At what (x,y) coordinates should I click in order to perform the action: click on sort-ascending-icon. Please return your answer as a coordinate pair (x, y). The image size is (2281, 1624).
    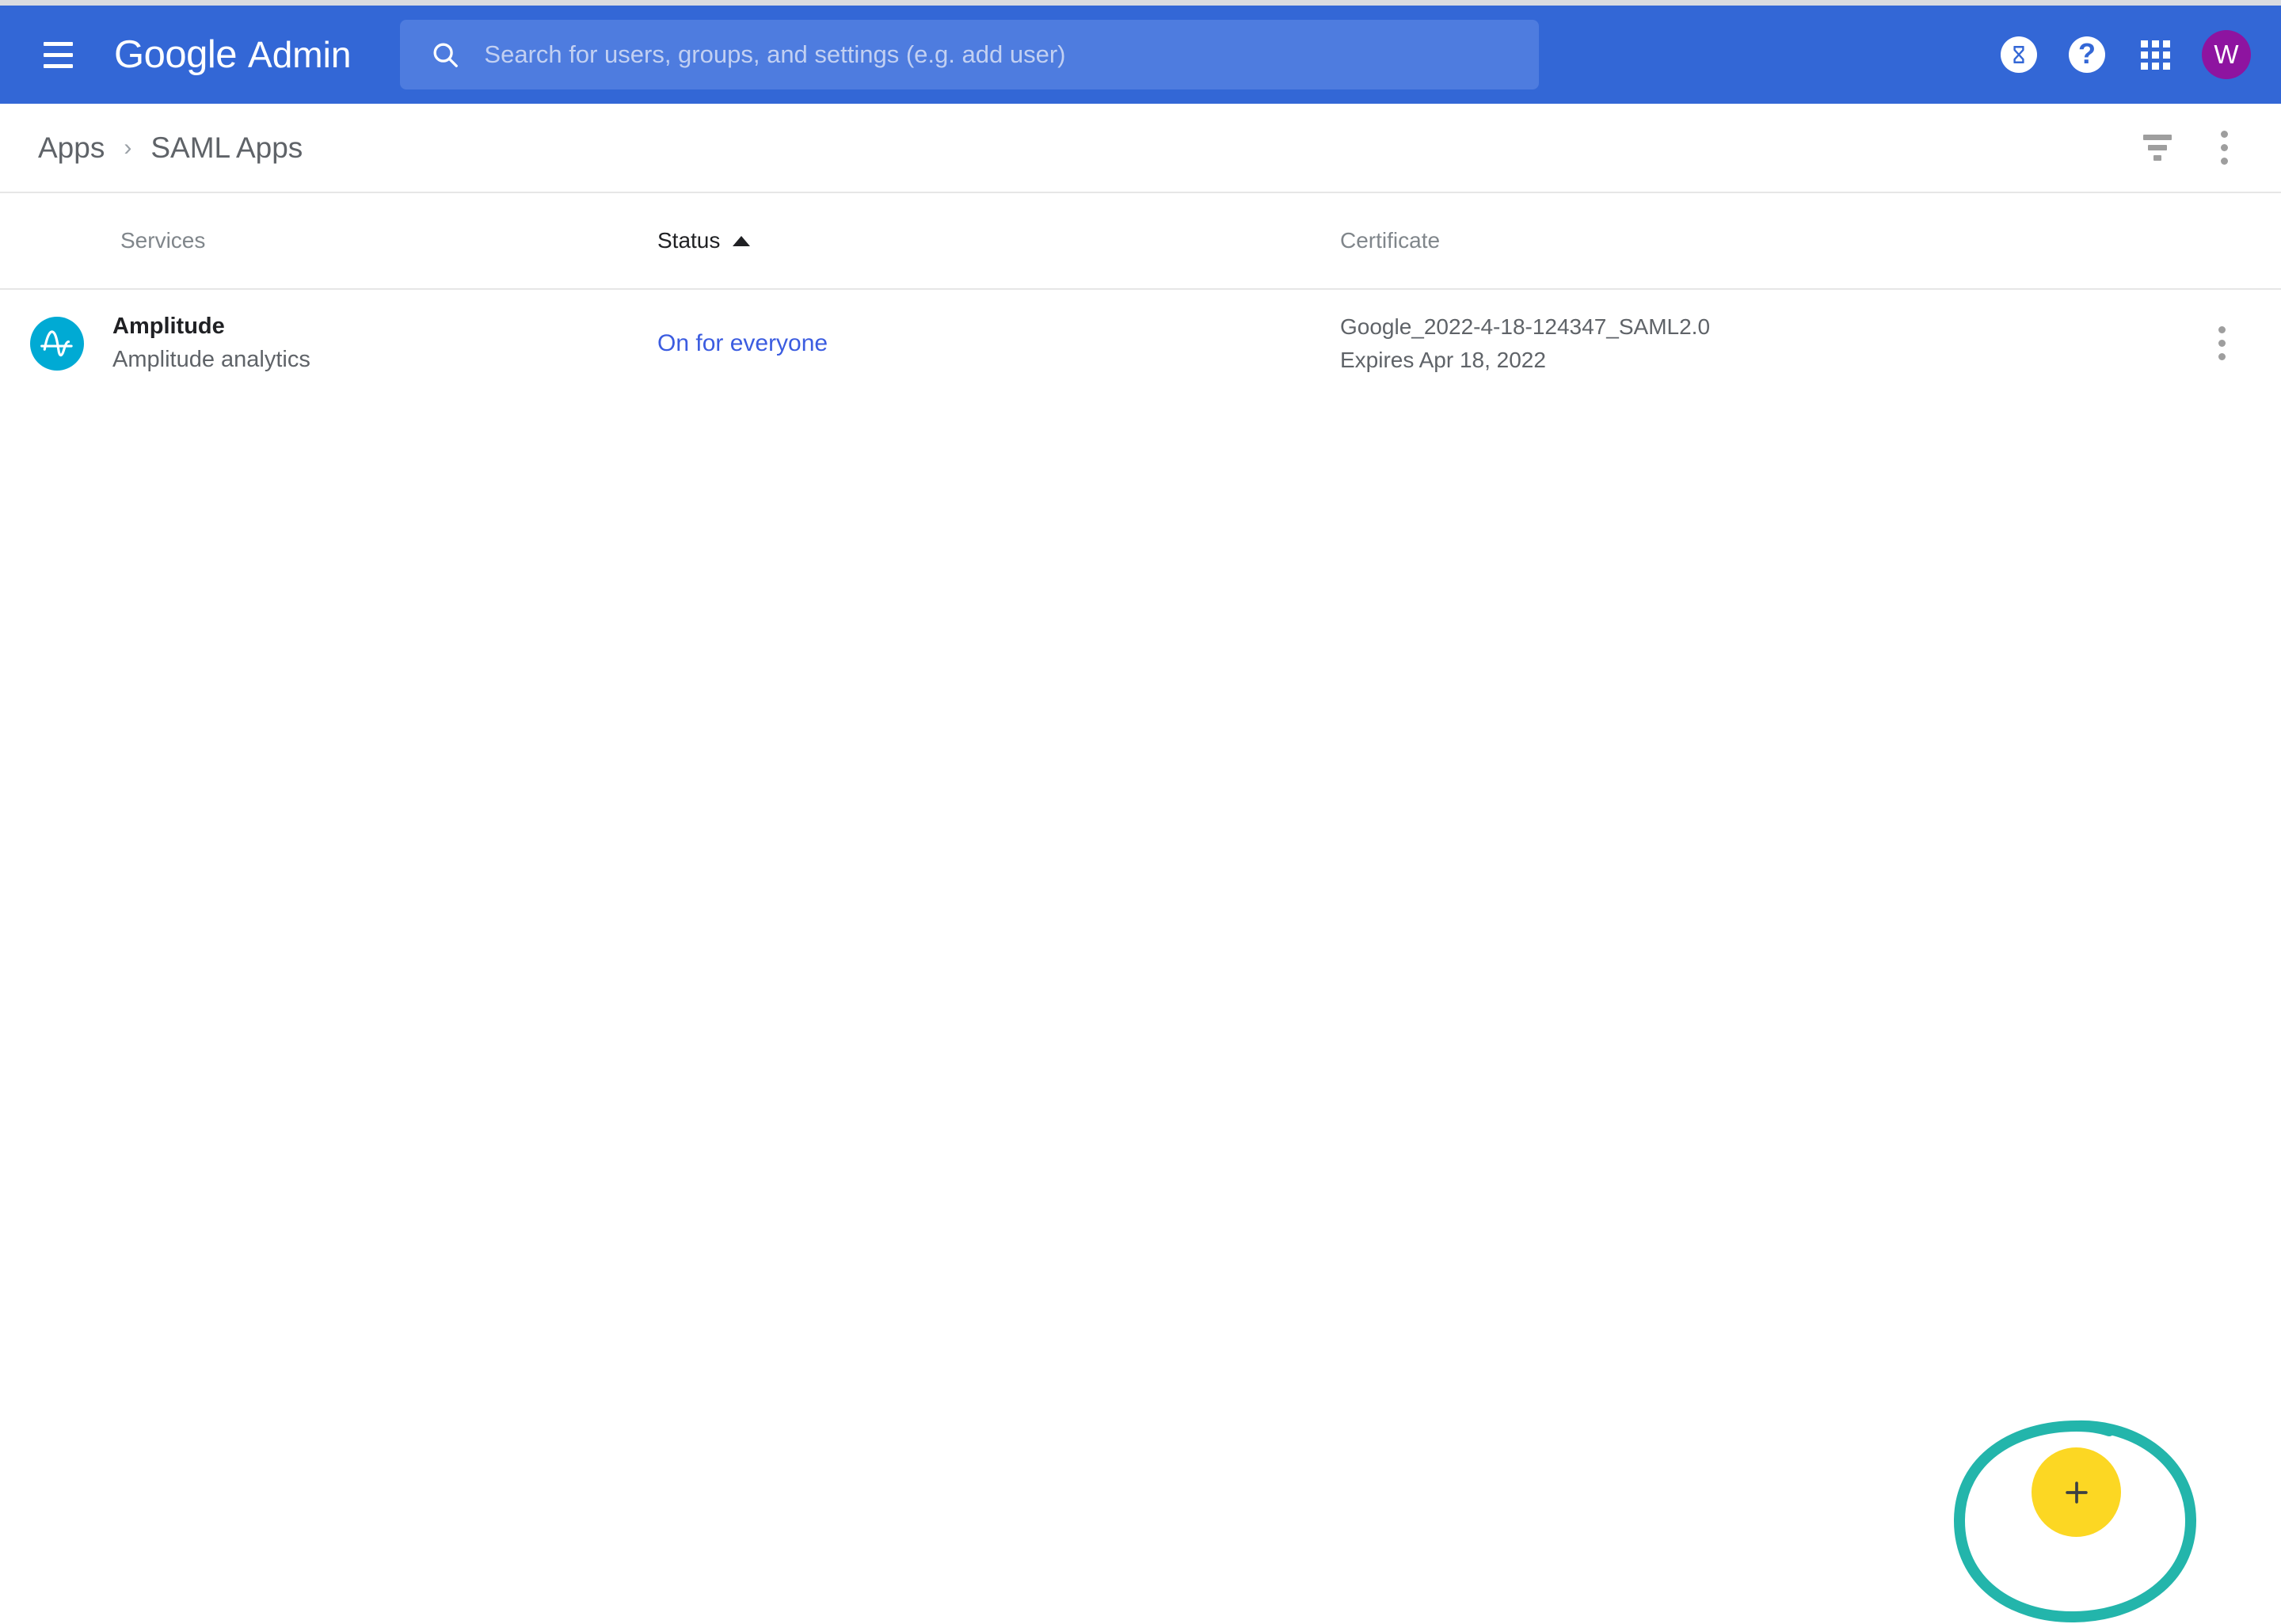
    Looking at the image, I should click on (742, 241).